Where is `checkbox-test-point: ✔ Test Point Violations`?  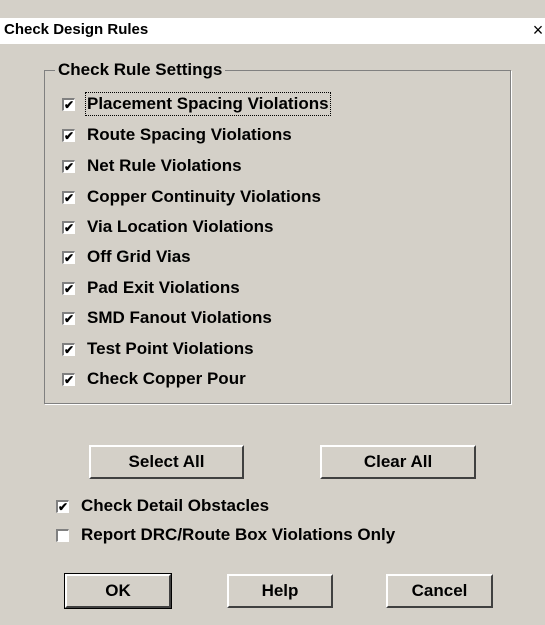
checkbox-test-point: ✔ Test Point Violations is located at coordinates (158, 349).